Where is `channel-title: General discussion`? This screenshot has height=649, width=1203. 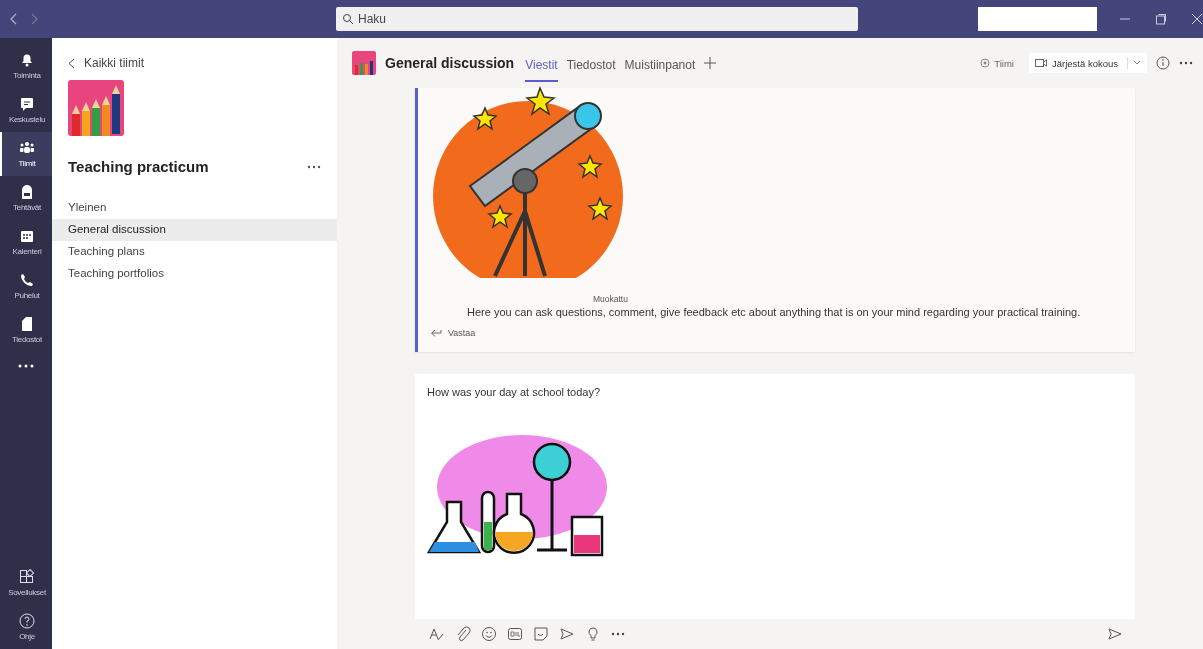
channel-title: General discussion is located at coordinates (450, 63).